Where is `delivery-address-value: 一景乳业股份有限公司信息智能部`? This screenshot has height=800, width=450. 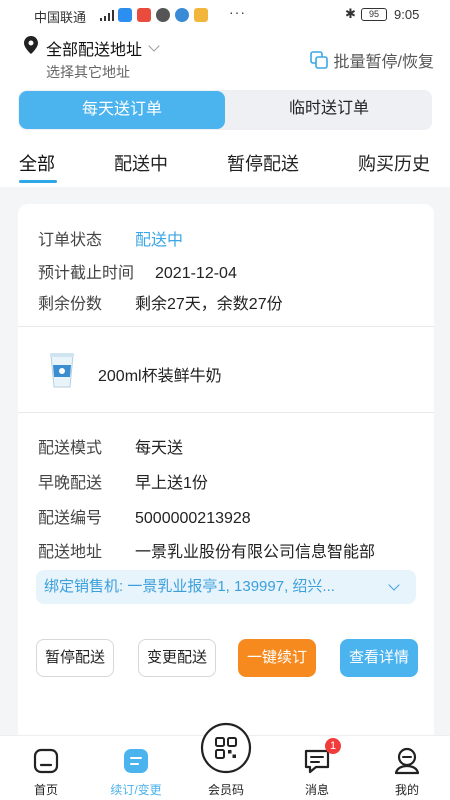 delivery-address-value: 一景乳业股份有限公司信息智能部 is located at coordinates (255, 552).